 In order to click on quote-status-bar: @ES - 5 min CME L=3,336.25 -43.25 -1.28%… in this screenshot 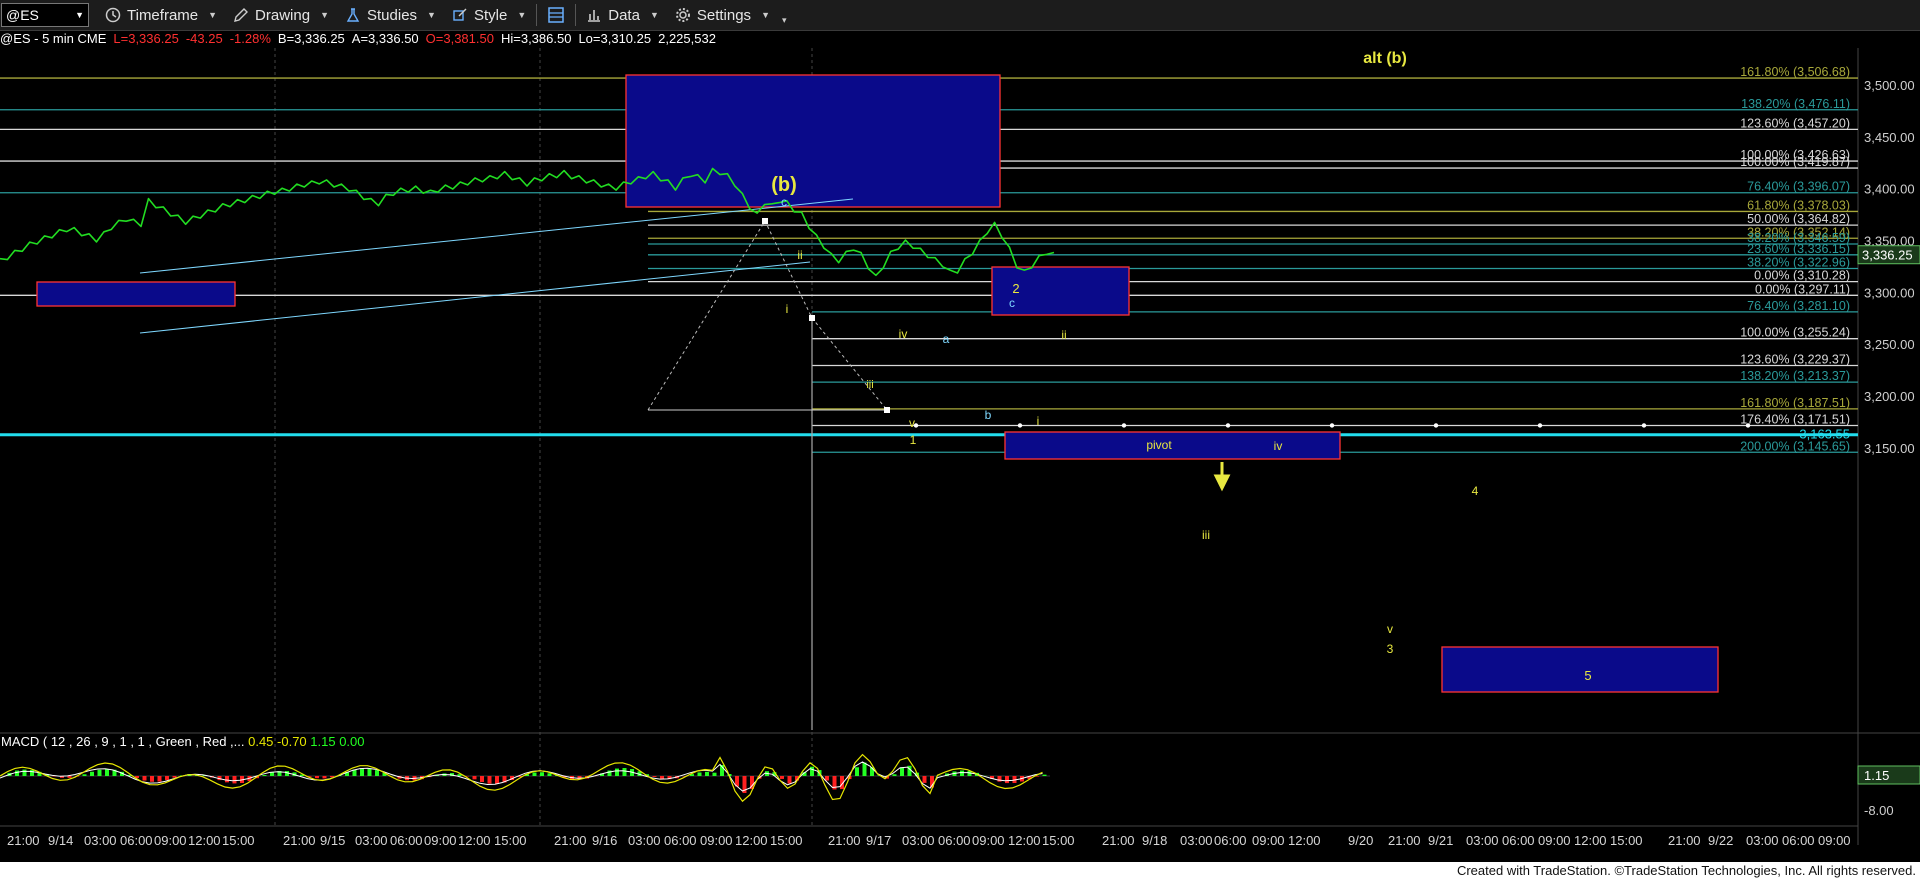, I will do `click(358, 39)`.